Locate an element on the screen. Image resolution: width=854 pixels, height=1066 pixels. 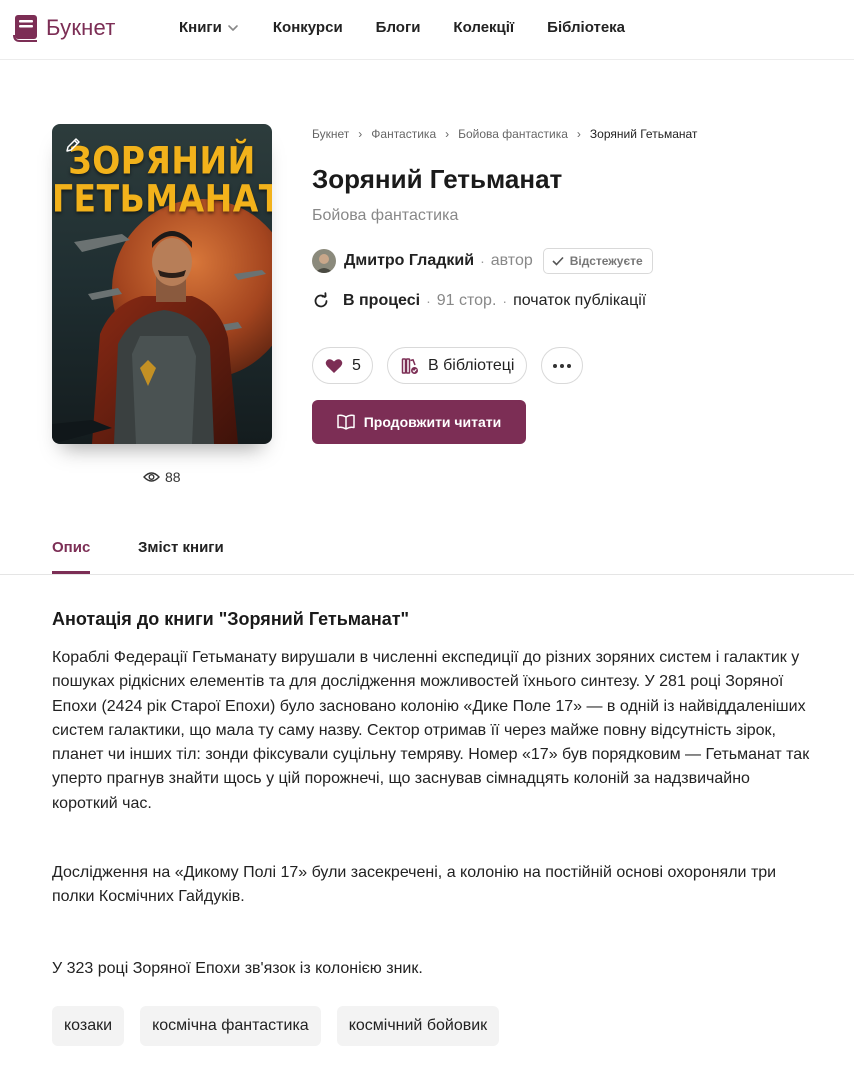
nav-books: Книги is located at coordinates (209, 27).